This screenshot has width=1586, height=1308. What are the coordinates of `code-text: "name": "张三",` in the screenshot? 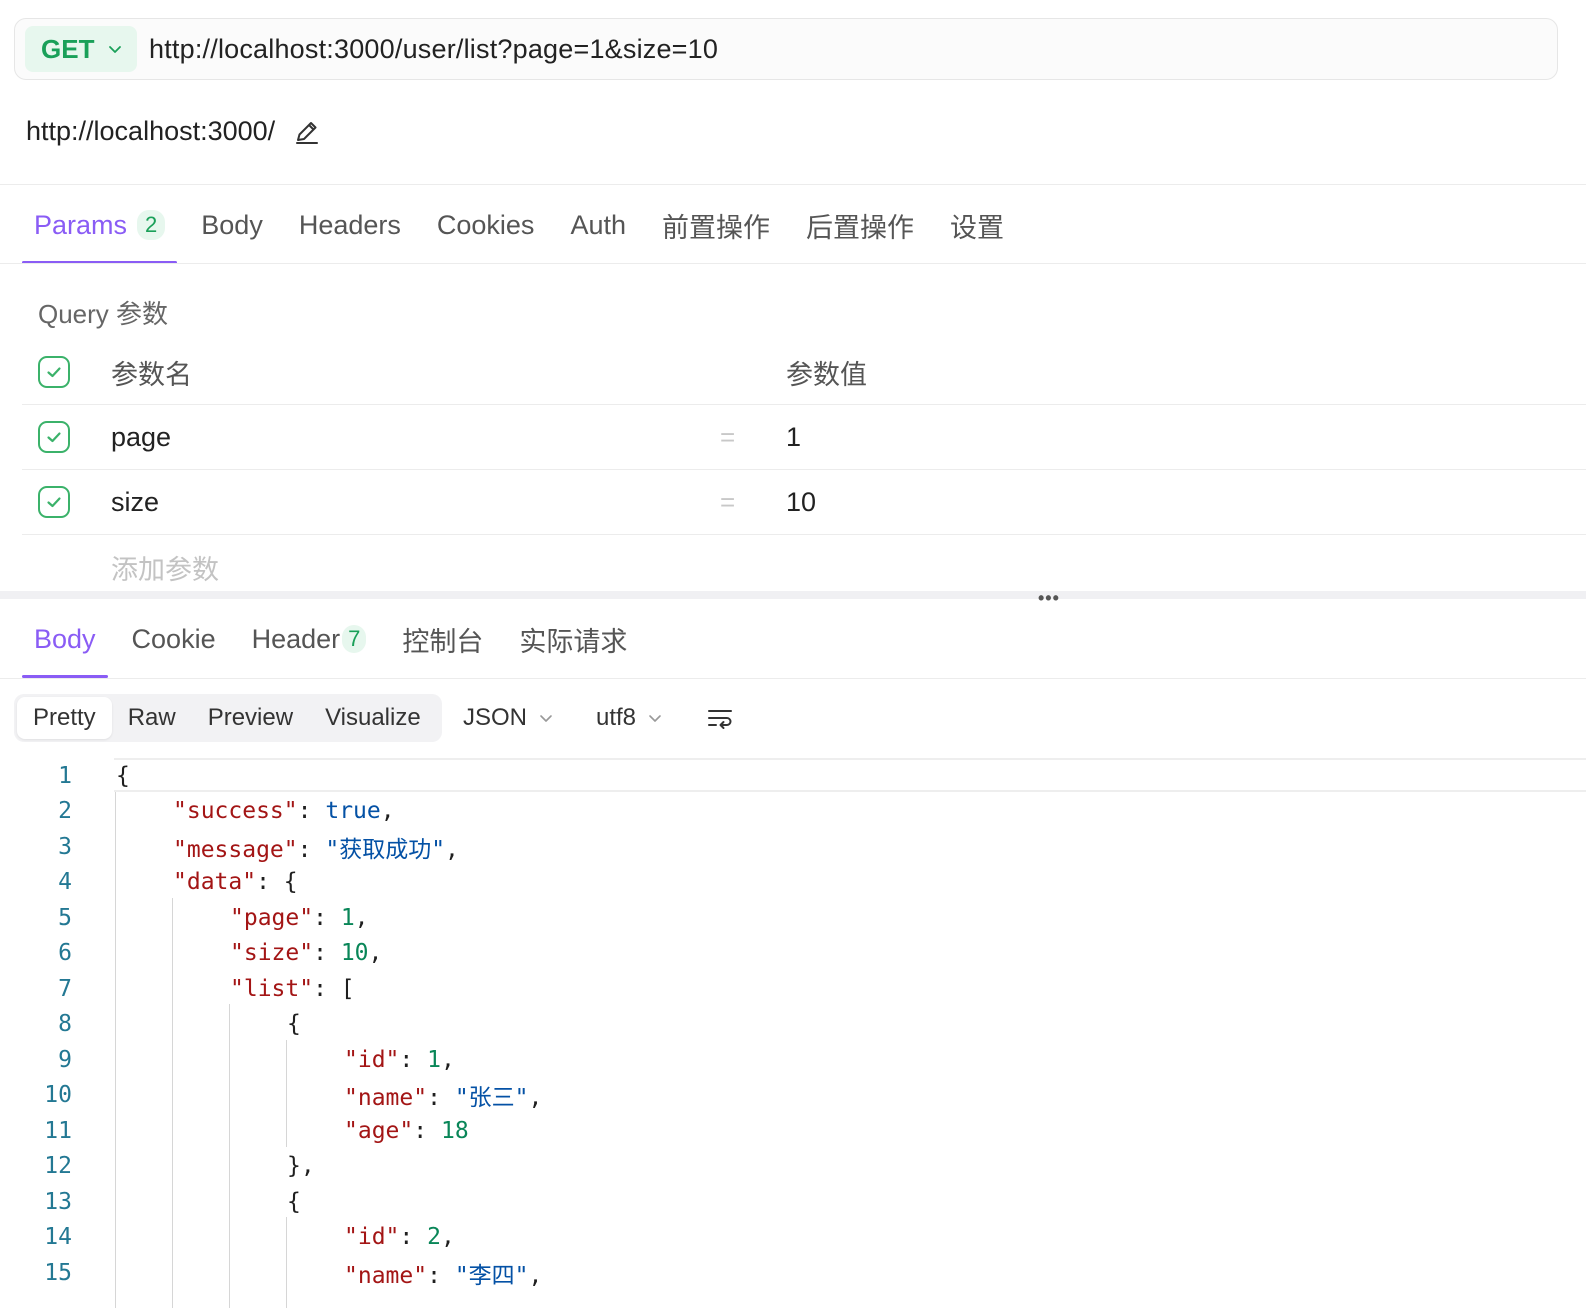 It's located at (443, 1098).